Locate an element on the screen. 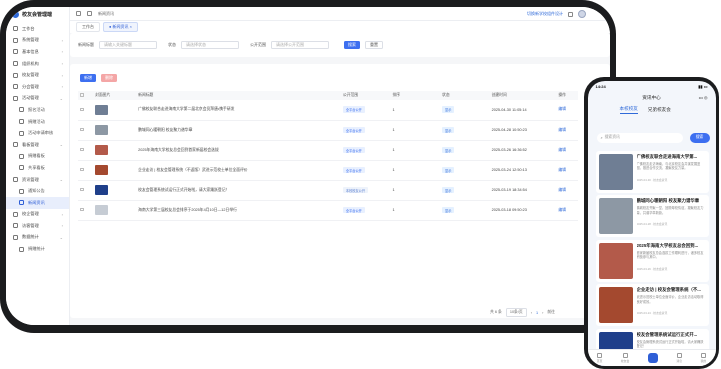 This screenshot has width=721, height=369. sidebar-item: 组织机构 › is located at coordinates (37, 64).